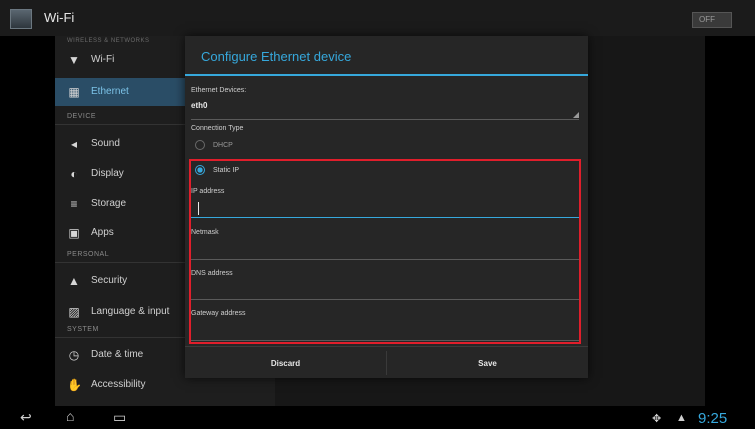  Describe the element at coordinates (487, 363) in the screenshot. I see `save-button: Save` at that location.